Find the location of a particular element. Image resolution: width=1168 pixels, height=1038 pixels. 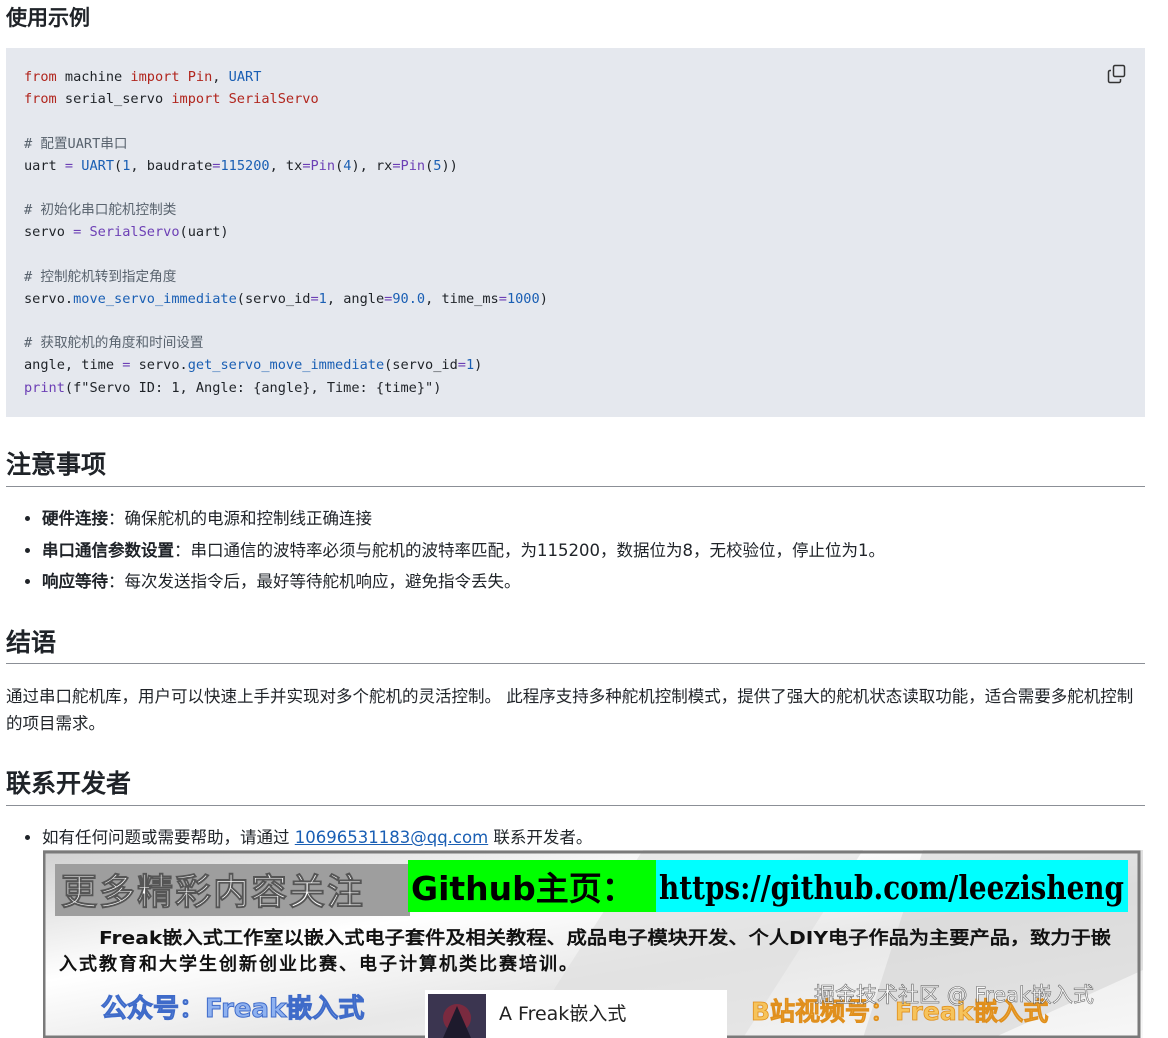

banner-follow-text: 更多精彩内容关注 is located at coordinates (213, 892).